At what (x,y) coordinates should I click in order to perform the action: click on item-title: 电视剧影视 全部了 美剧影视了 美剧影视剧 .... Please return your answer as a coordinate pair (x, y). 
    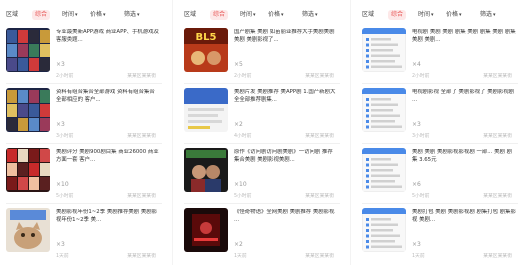
    Looking at the image, I should click on (464, 96).